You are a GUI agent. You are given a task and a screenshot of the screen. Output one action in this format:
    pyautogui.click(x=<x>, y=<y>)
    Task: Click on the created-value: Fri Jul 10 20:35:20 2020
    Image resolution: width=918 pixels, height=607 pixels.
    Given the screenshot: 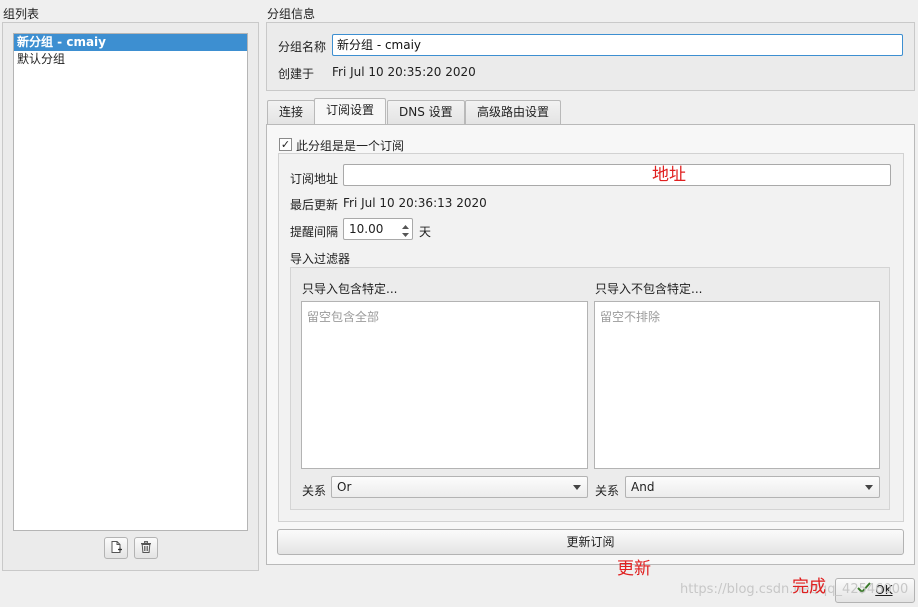 What is the action you would take?
    pyautogui.click(x=404, y=72)
    